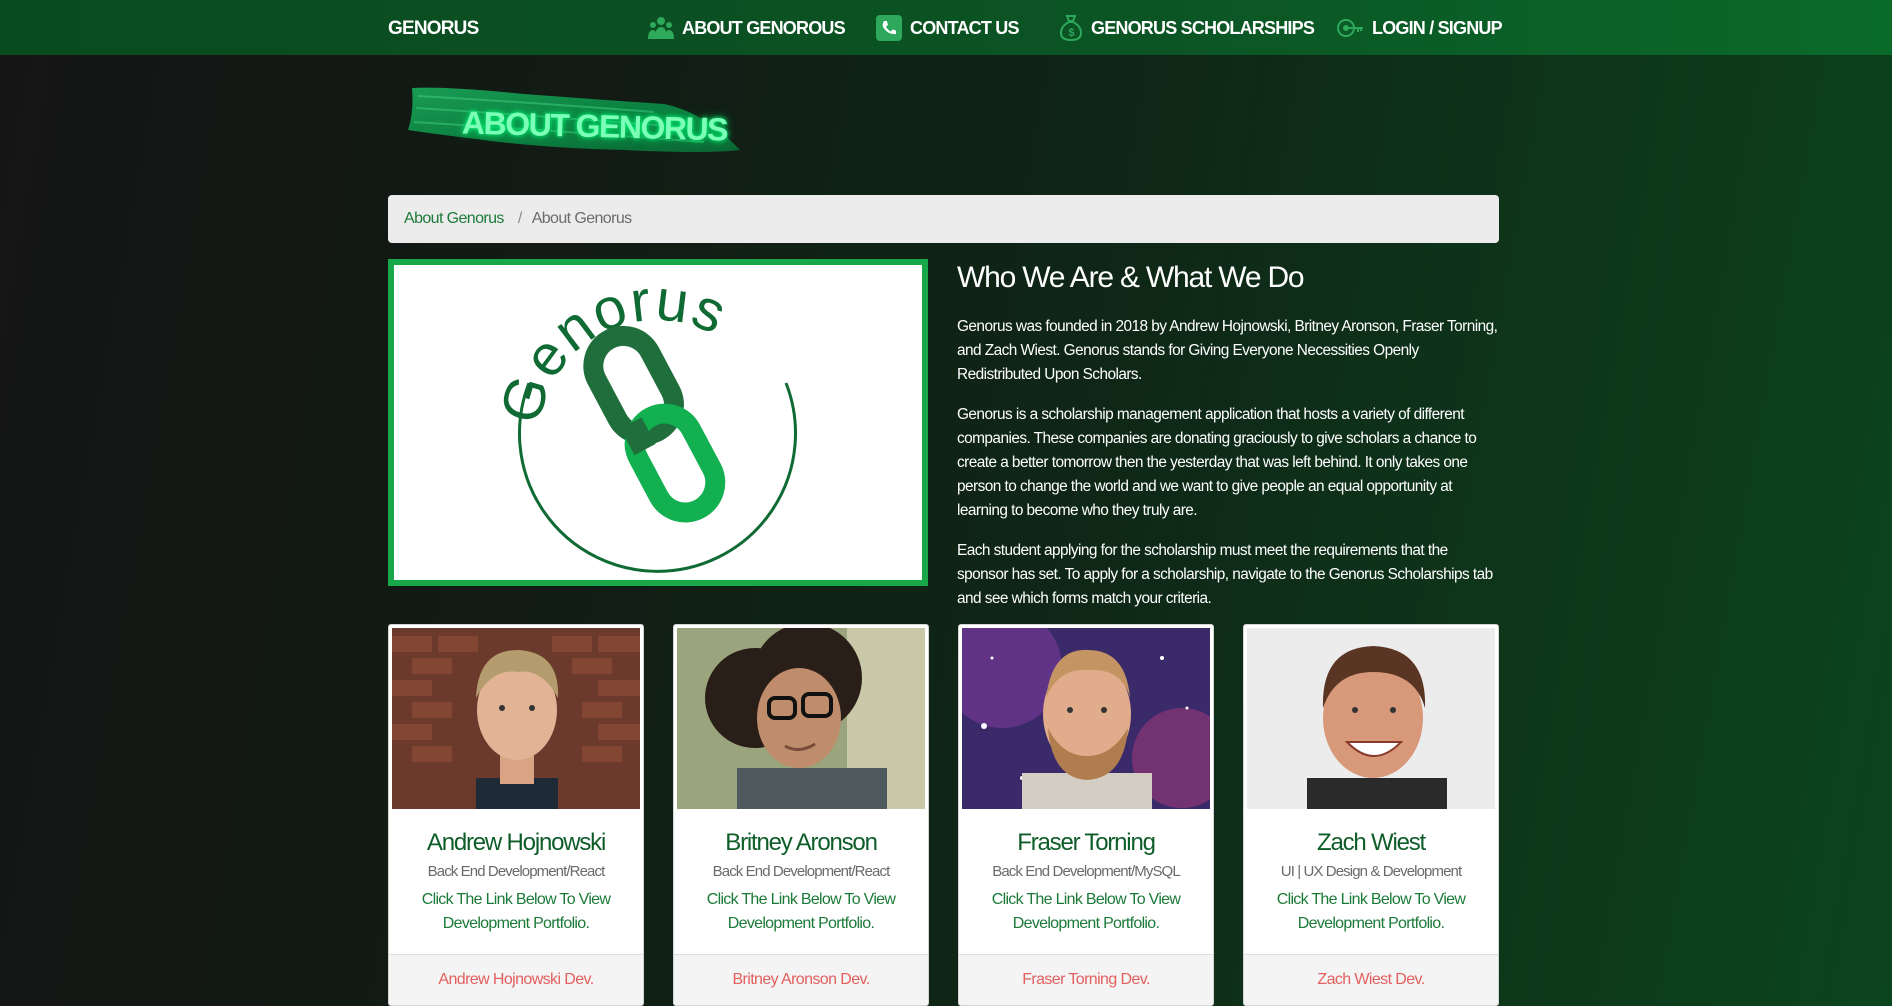 This screenshot has width=1892, height=1006. I want to click on key-icon, so click(1350, 28).